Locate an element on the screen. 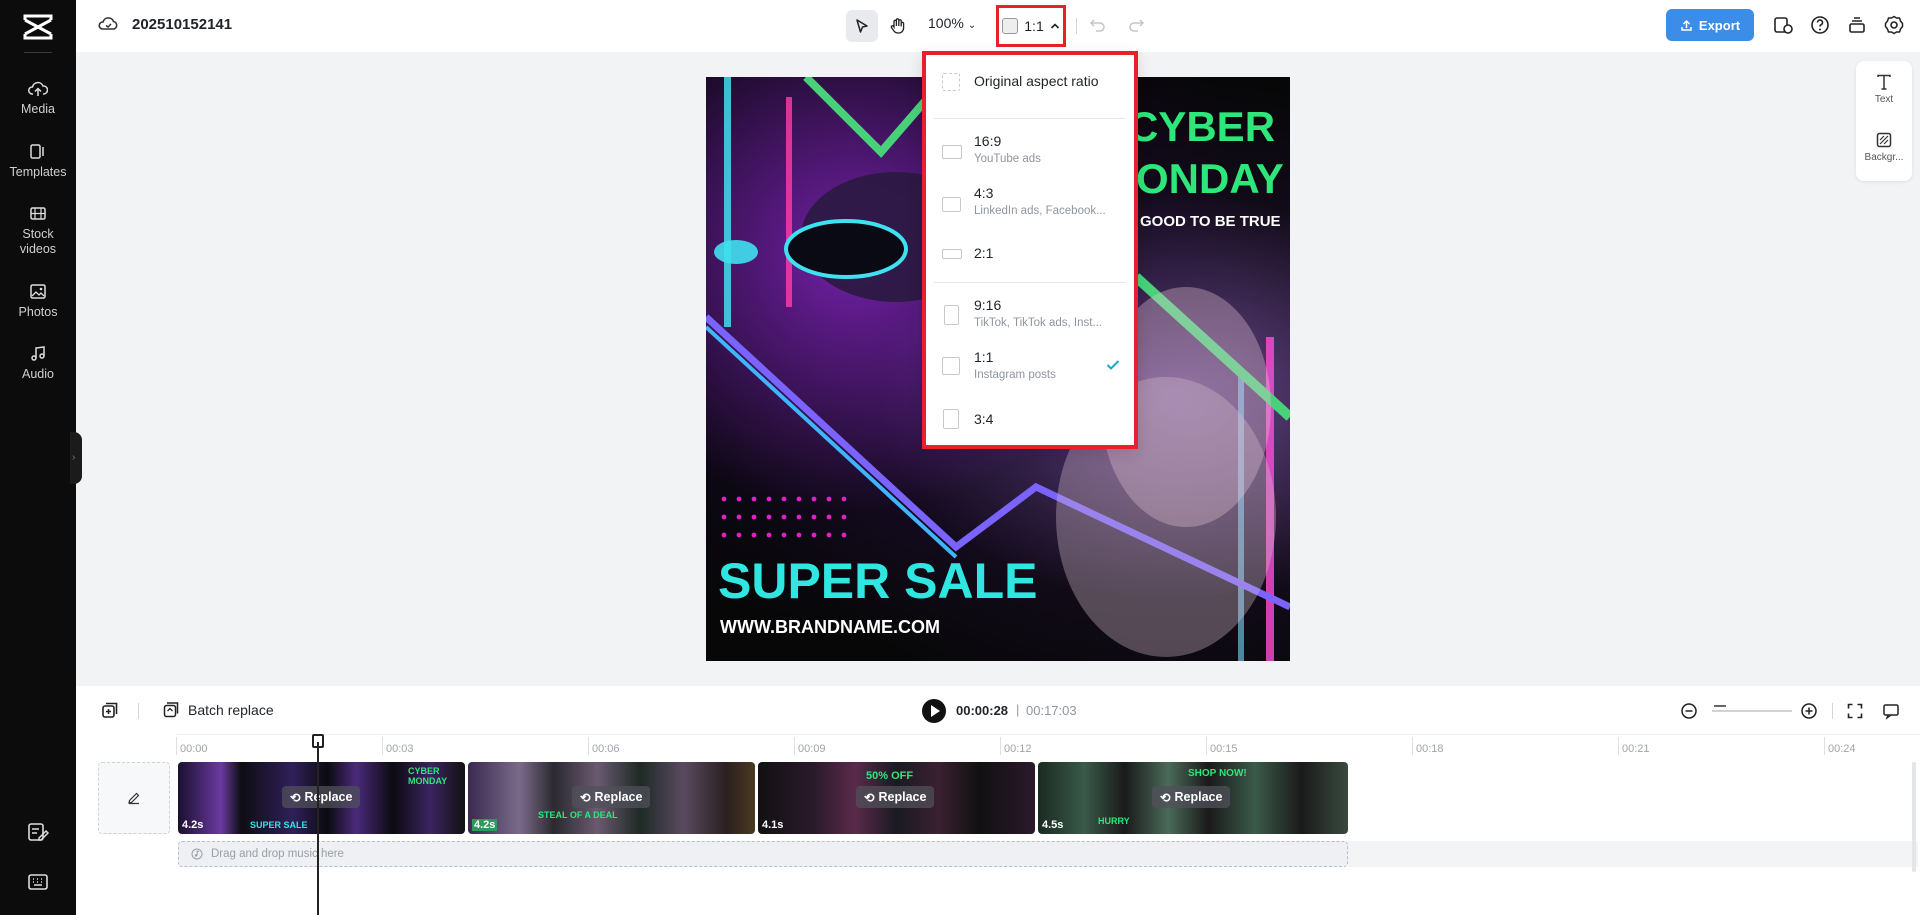 Image resolution: width=1920 pixels, height=915 pixels. hand-tool-button is located at coordinates (898, 26).